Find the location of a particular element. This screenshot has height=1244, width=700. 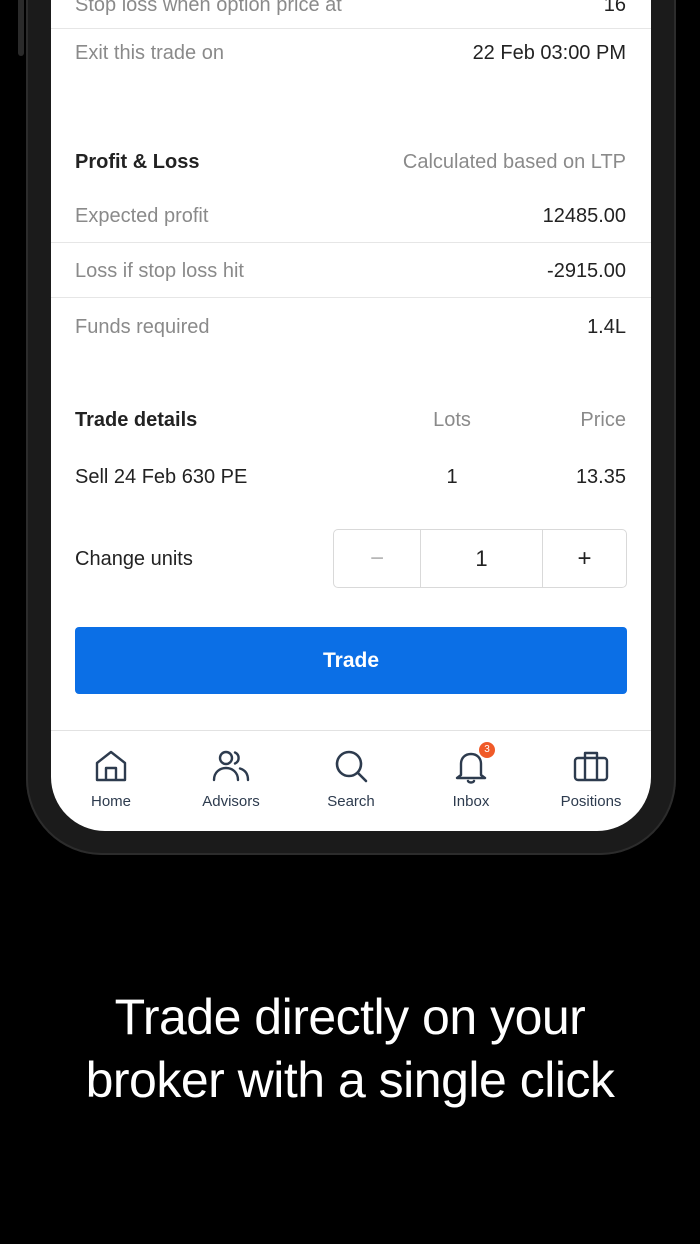

funds-label: Funds required is located at coordinates (142, 326).